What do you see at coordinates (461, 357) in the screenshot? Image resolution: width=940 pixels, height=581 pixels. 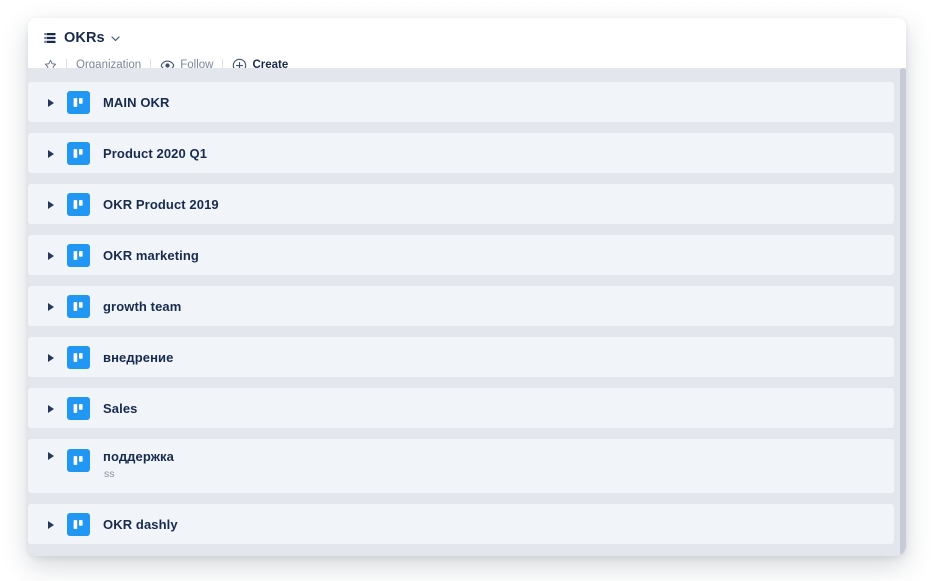 I see `board-row: внедрение` at bounding box center [461, 357].